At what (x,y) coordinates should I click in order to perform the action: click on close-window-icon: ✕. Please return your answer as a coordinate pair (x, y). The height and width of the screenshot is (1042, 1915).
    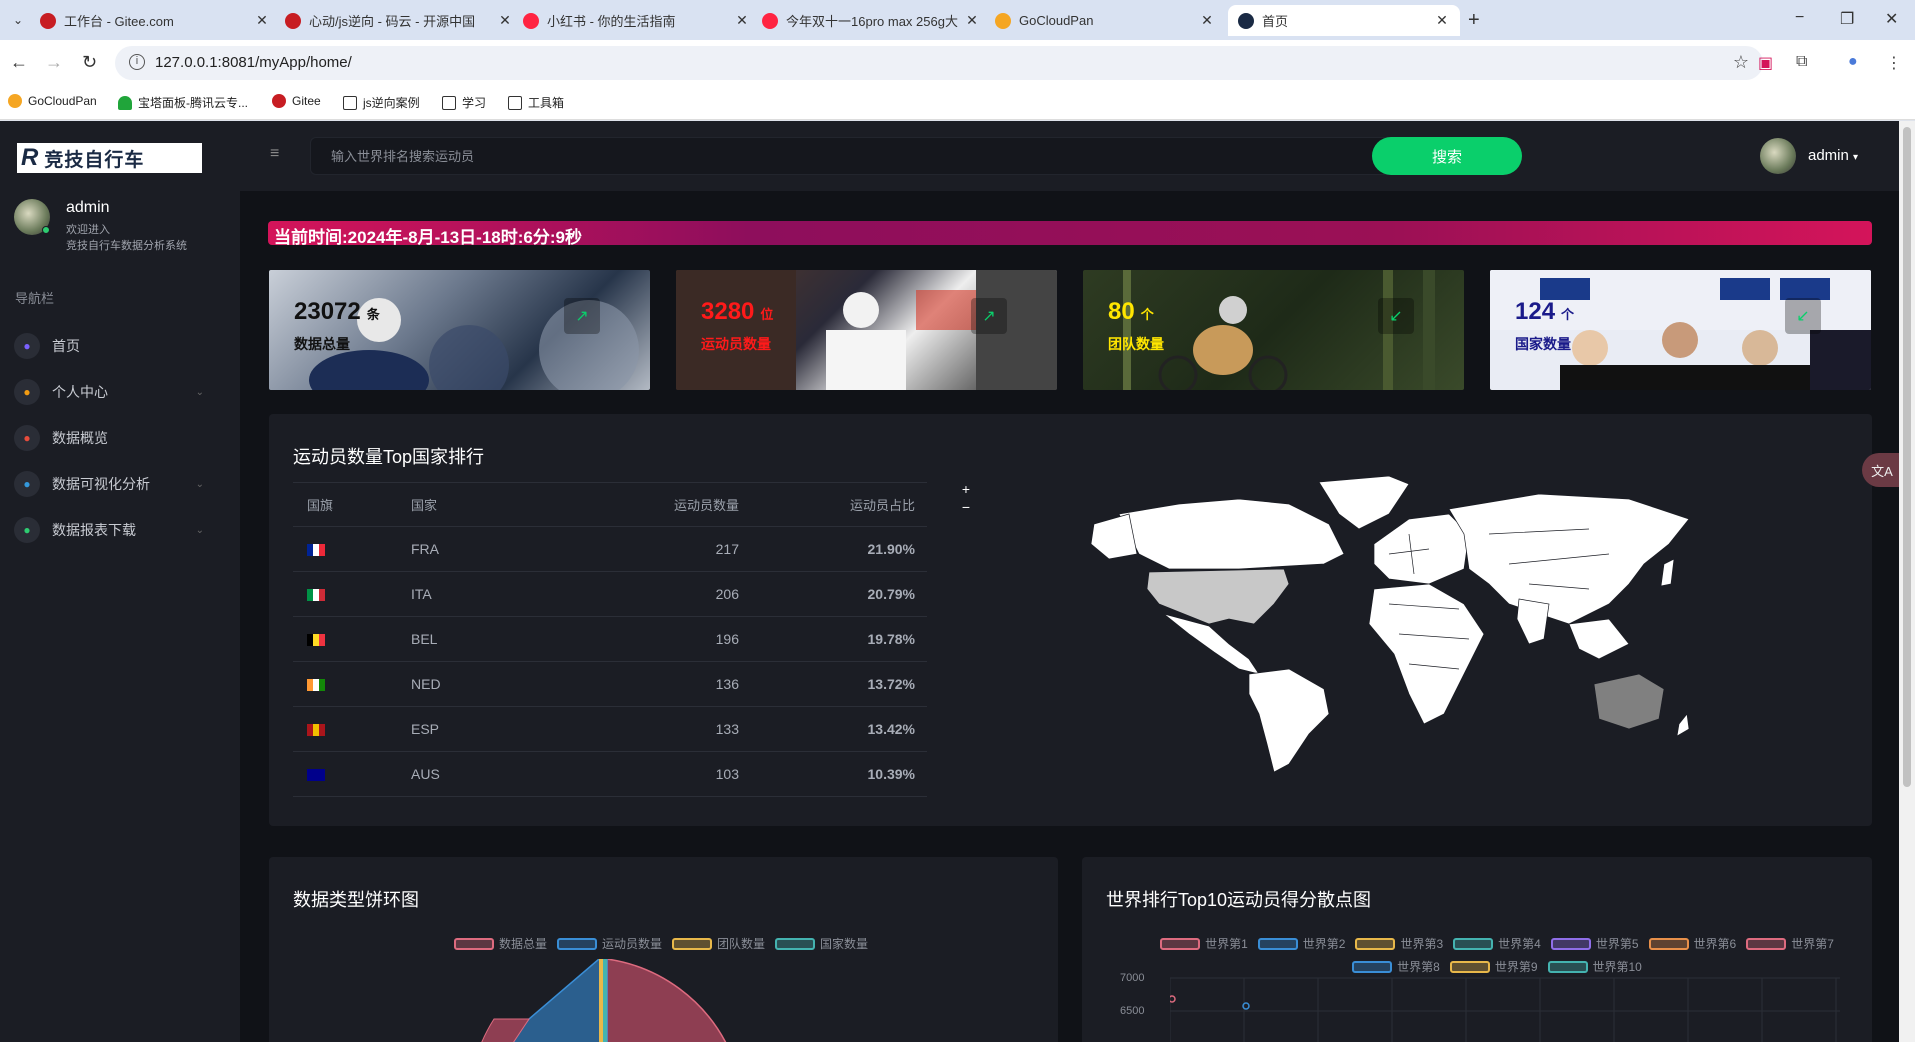
    Looking at the image, I should click on (1891, 19).